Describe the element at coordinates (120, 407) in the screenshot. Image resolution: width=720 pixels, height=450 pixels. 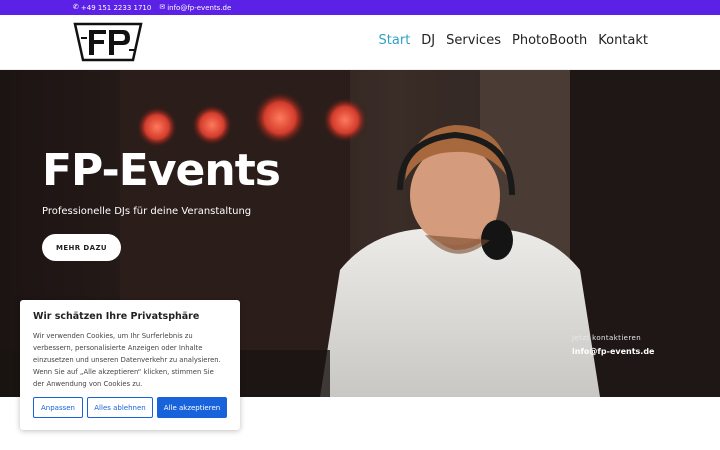
I see `reject-all-button: Alles ablehnen` at that location.